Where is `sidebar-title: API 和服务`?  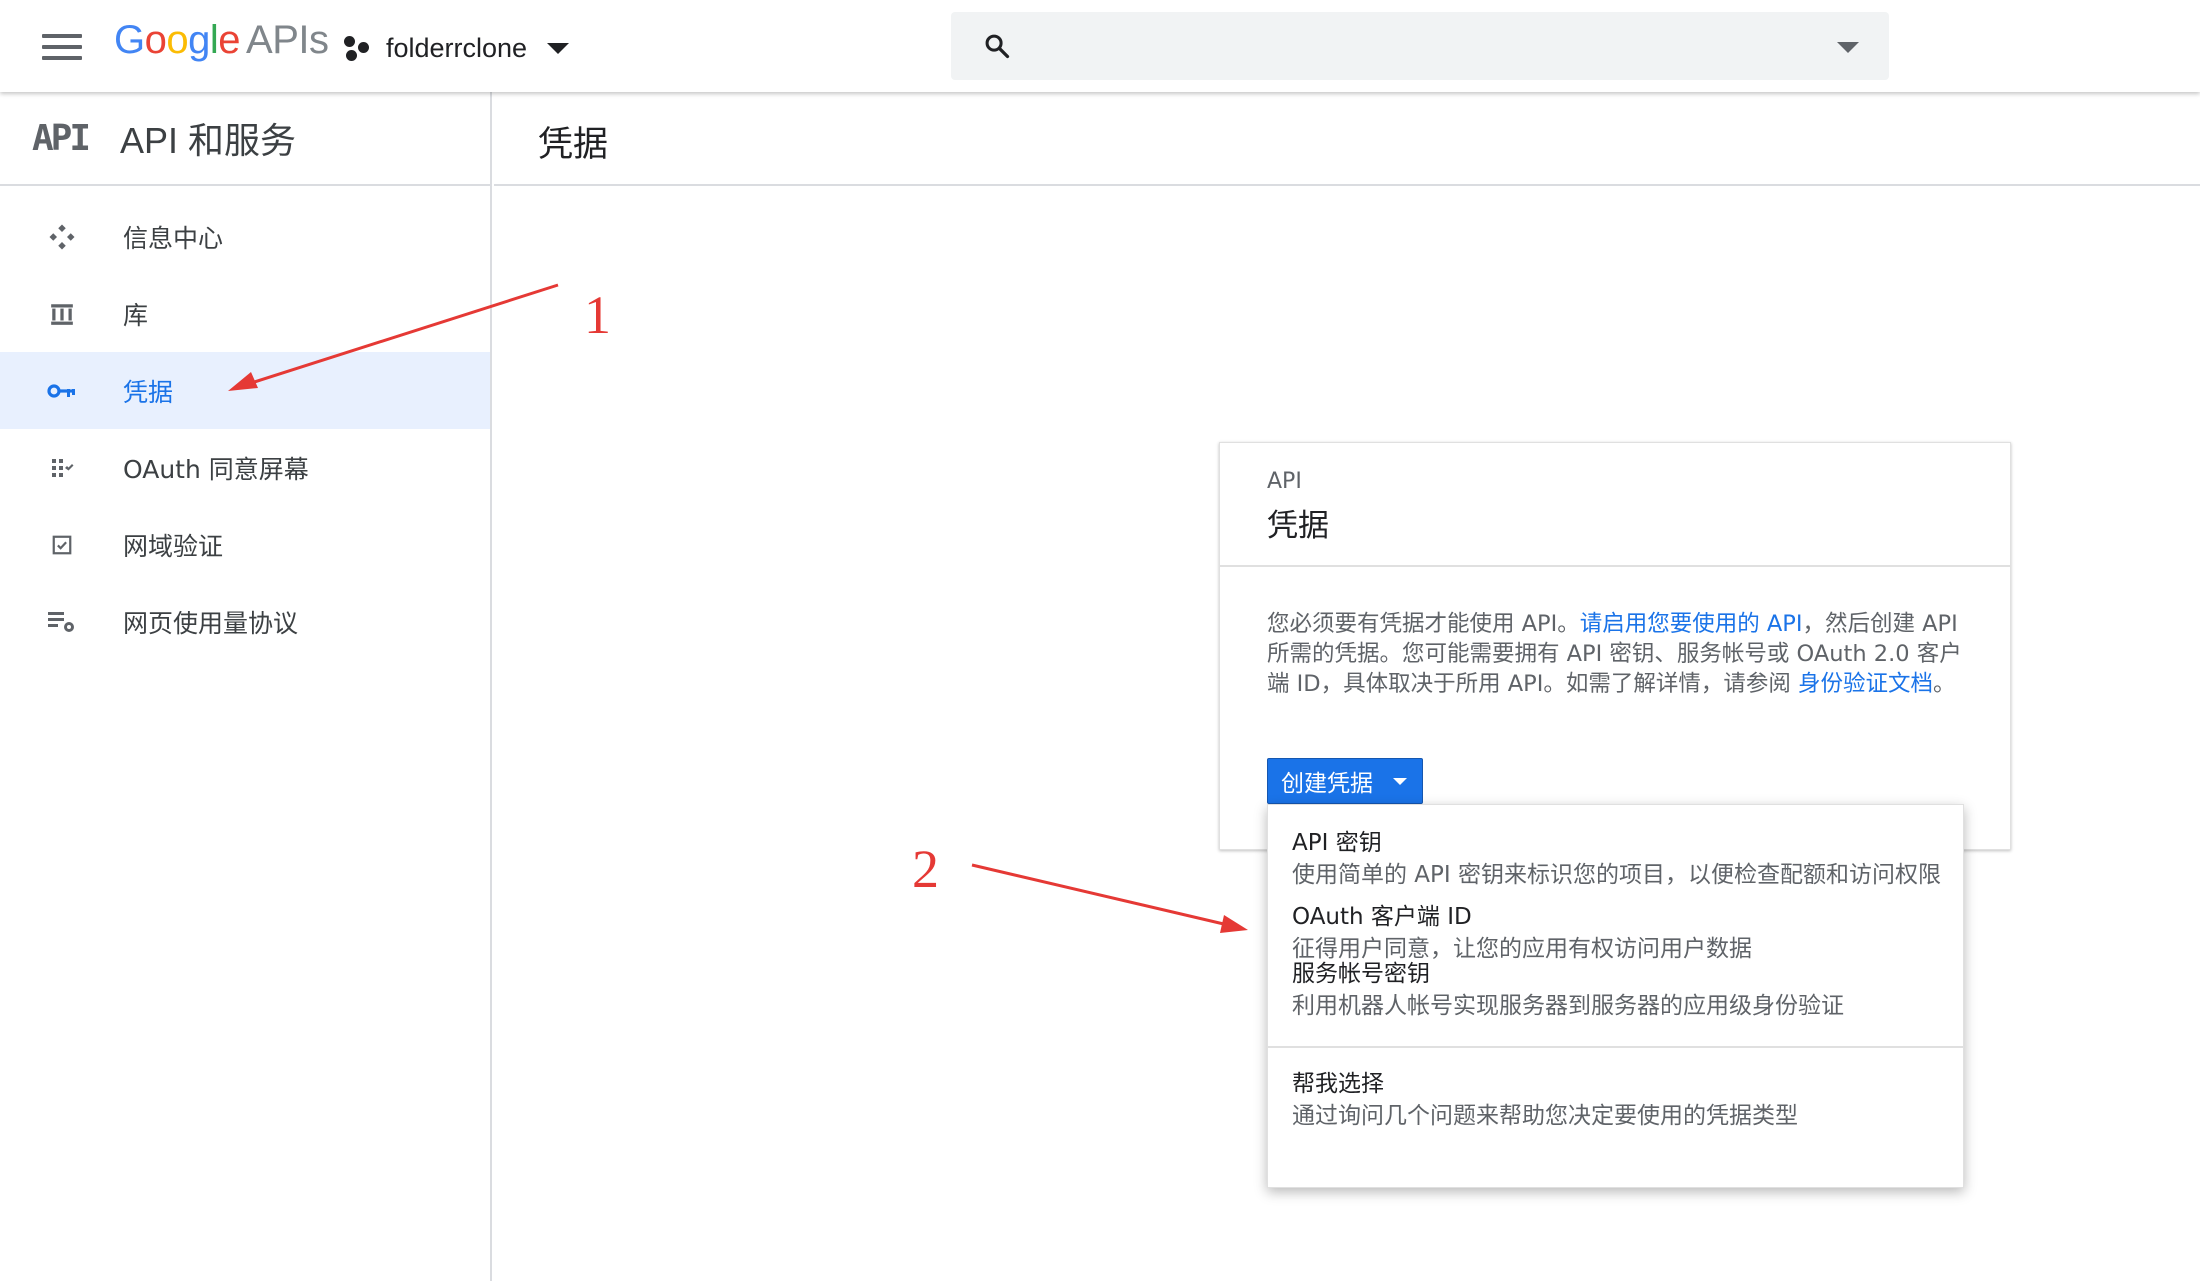 sidebar-title: API 和服务 is located at coordinates (208, 140).